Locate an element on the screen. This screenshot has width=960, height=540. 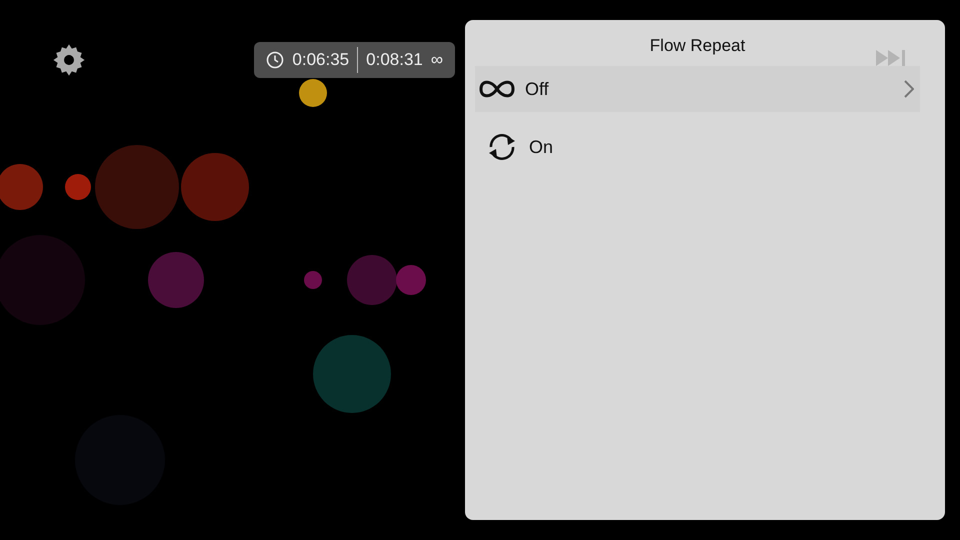
total-duration: 0:08:31 is located at coordinates (394, 60).